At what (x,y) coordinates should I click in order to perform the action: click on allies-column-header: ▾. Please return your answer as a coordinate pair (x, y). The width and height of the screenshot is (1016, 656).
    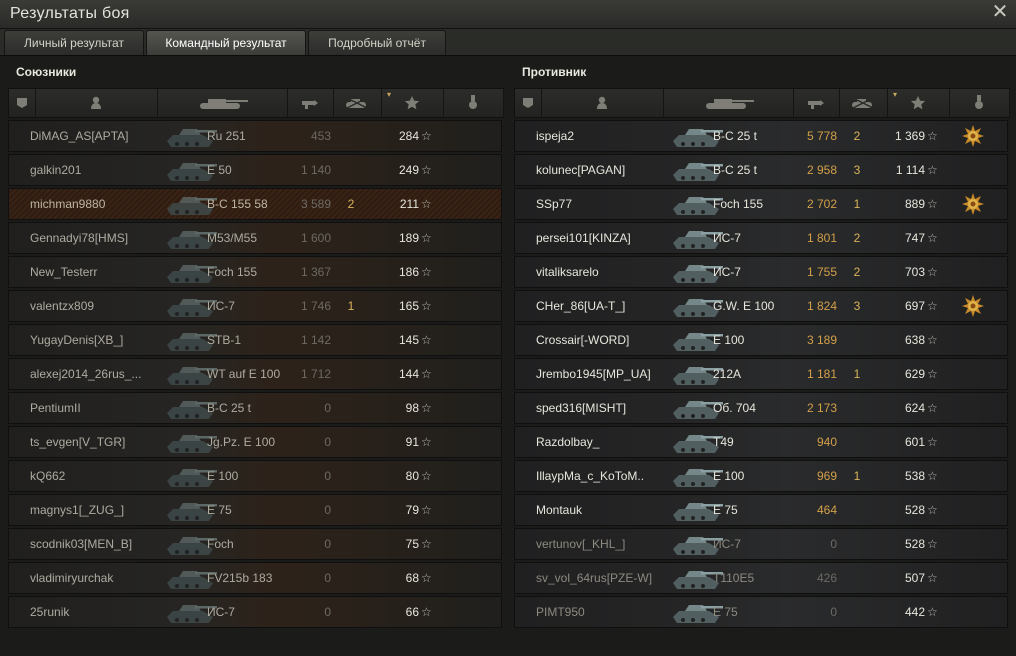
    Looking at the image, I should click on (256, 103).